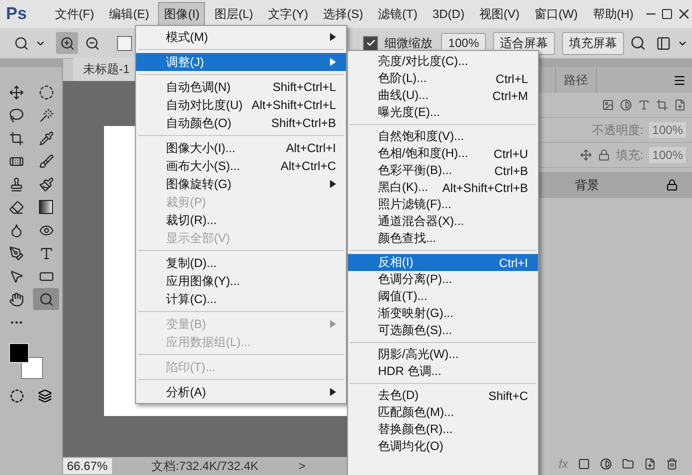 The height and width of the screenshot is (475, 692). Describe the element at coordinates (46, 184) in the screenshot. I see `paintbrush-icon` at that location.